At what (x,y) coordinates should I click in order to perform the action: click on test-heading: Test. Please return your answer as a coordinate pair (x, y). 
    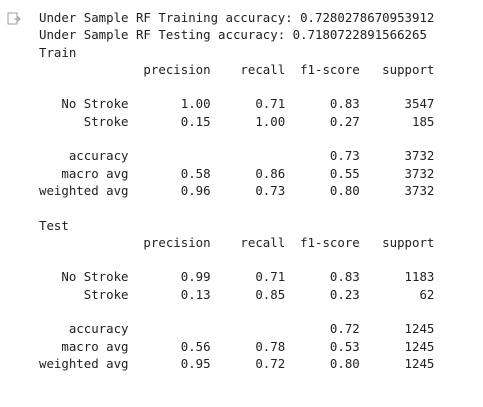
    Looking at the image, I should click on (54, 225).